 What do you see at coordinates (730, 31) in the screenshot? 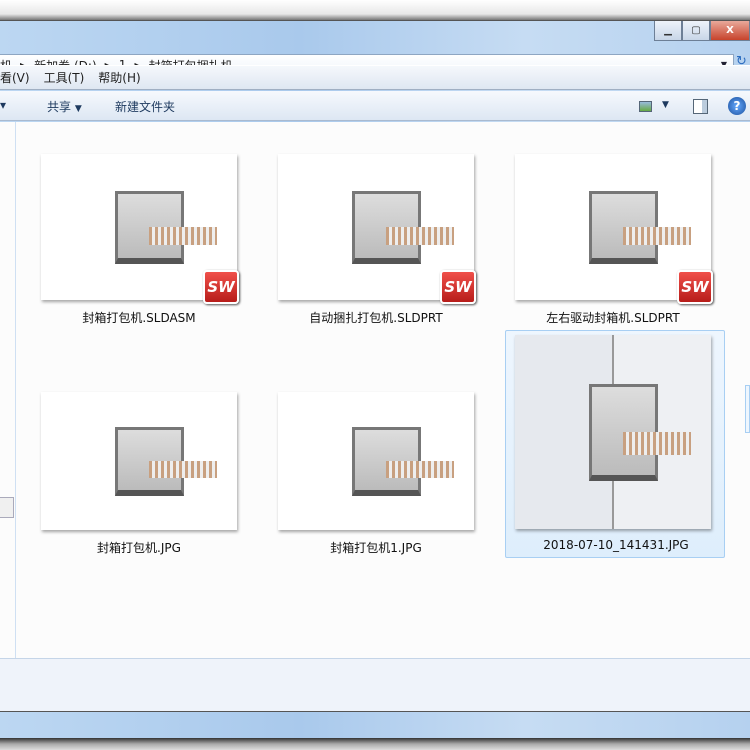
I see `close-button: X` at bounding box center [730, 31].